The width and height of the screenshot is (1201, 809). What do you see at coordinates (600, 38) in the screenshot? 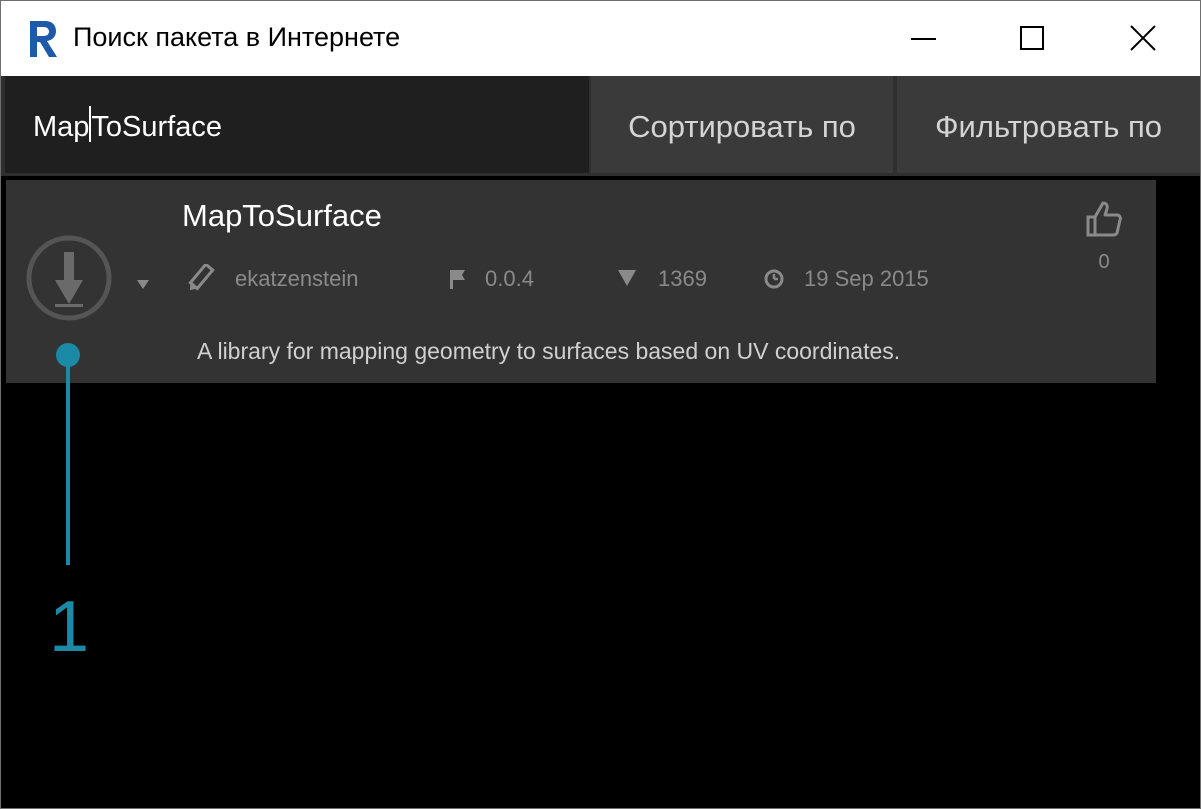
I see `title-bar: Поиск пакета в Интернете` at bounding box center [600, 38].